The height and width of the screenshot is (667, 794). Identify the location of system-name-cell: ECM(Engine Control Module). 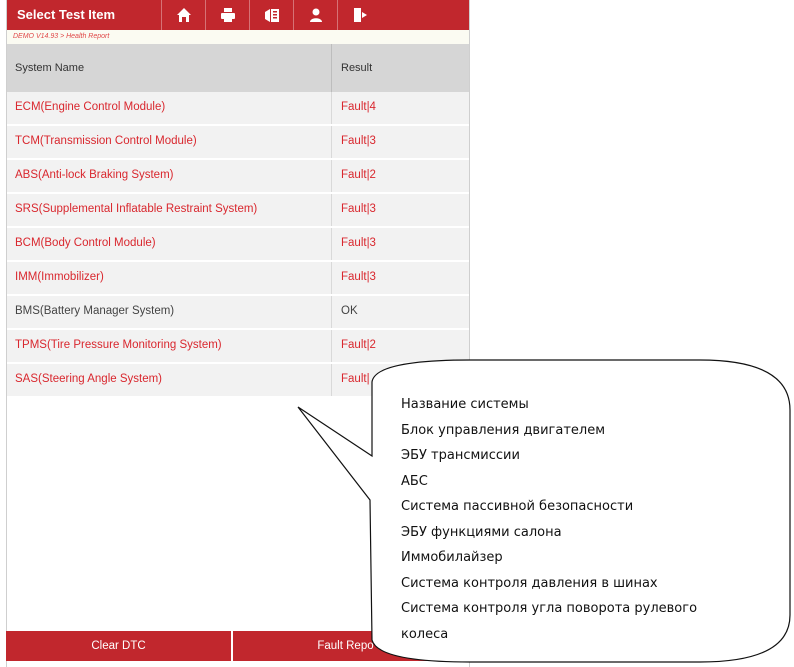
(90, 107).